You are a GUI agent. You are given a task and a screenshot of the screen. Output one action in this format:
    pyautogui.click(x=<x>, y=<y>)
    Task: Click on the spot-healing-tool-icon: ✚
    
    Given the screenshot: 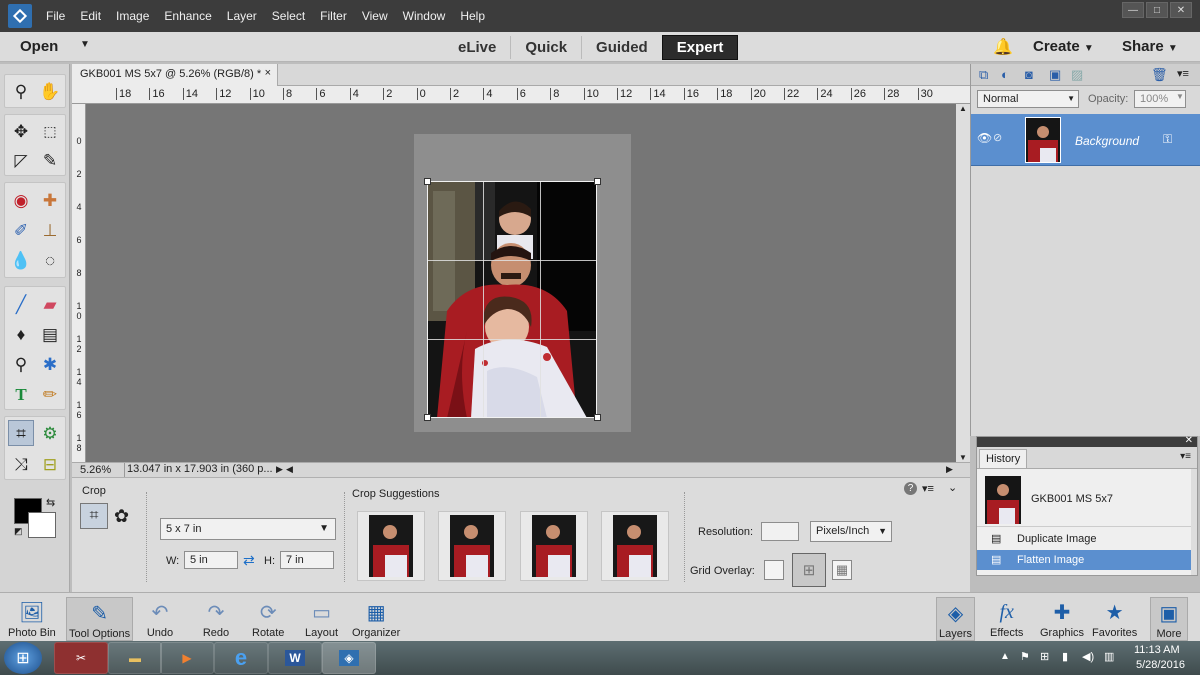 What is the action you would take?
    pyautogui.click(x=50, y=200)
    